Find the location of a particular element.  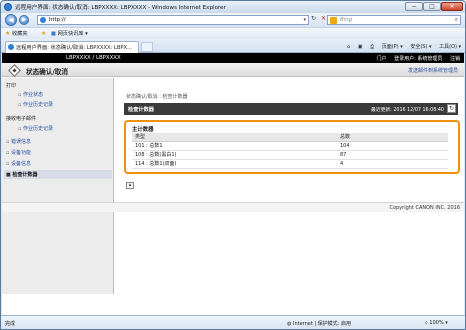

sidebar-item-job-log: 作业历史记录 is located at coordinates (35, 104).